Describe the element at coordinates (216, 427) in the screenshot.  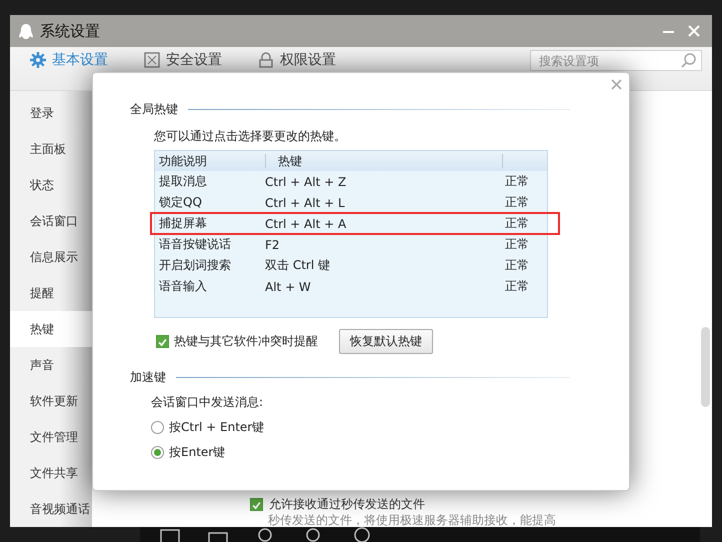
I see `radio-label: 按Ctrl + Enter键` at that location.